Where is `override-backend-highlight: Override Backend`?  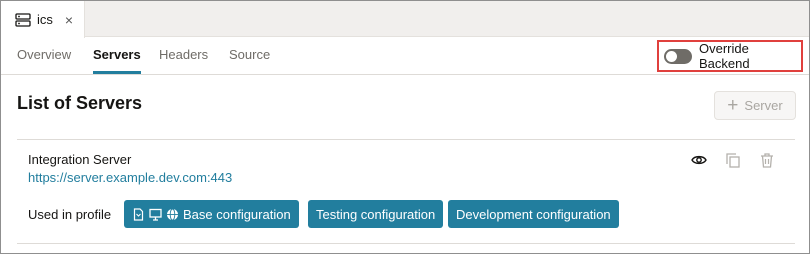
override-backend-highlight: Override Backend is located at coordinates (730, 56).